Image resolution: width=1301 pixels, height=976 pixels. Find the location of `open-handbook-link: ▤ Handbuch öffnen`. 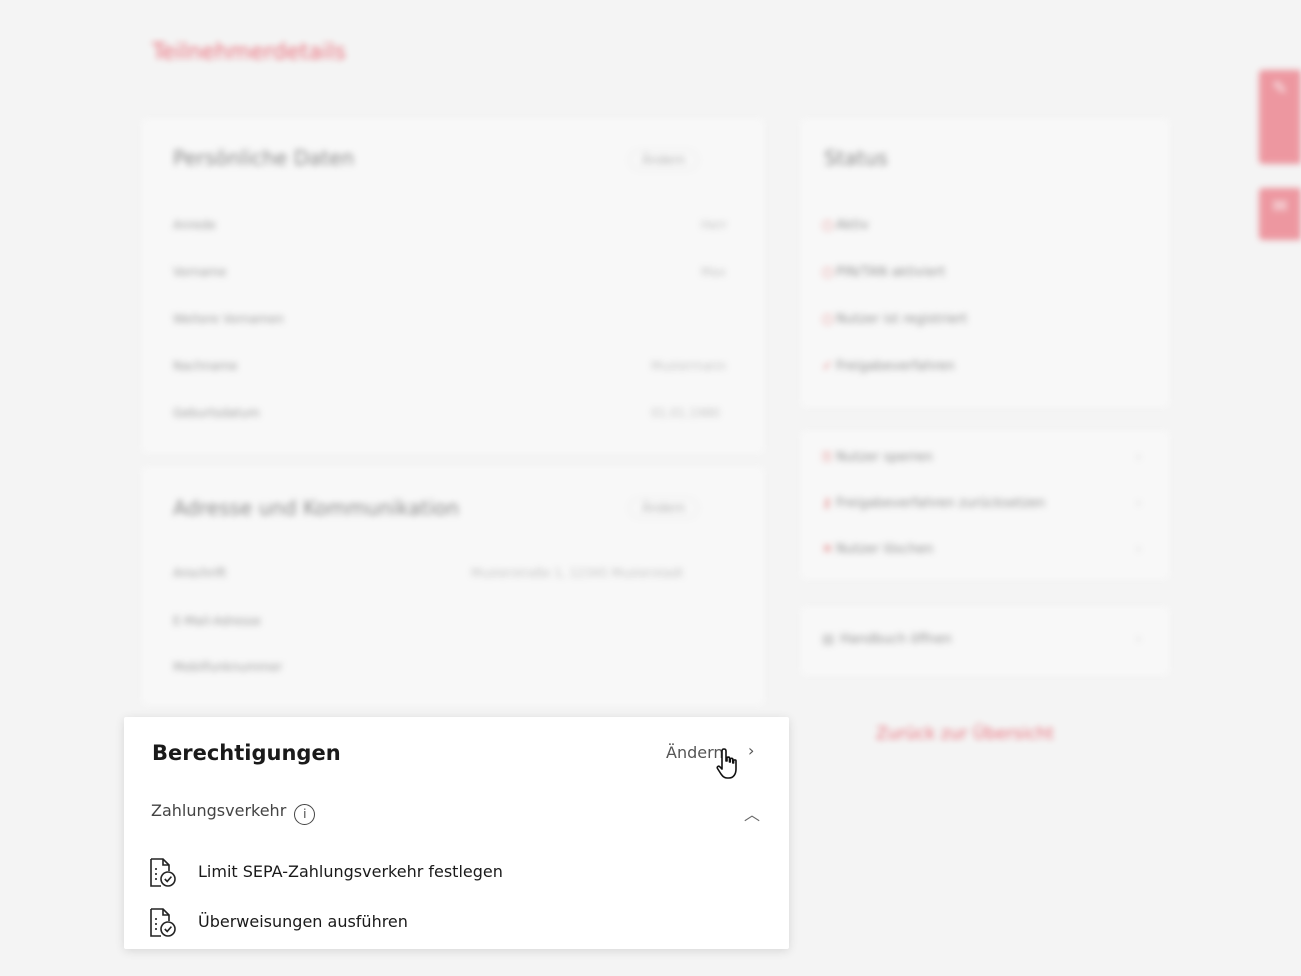

open-handbook-link: ▤ Handbuch öffnen is located at coordinates (887, 639).